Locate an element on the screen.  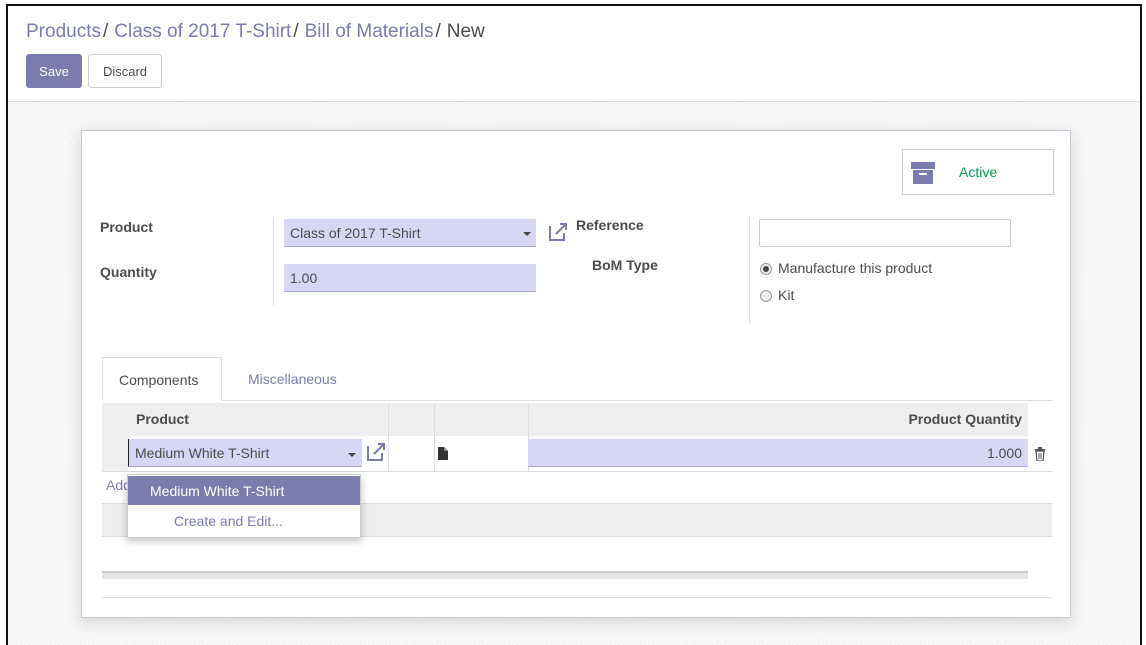
components-table-header: Product Product Quantity is located at coordinates (565, 419).